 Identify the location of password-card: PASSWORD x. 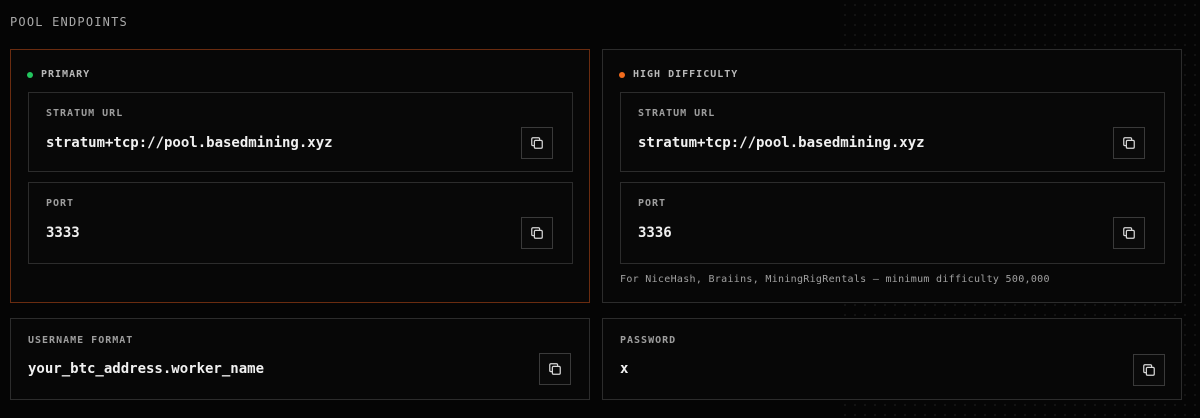
(892, 359).